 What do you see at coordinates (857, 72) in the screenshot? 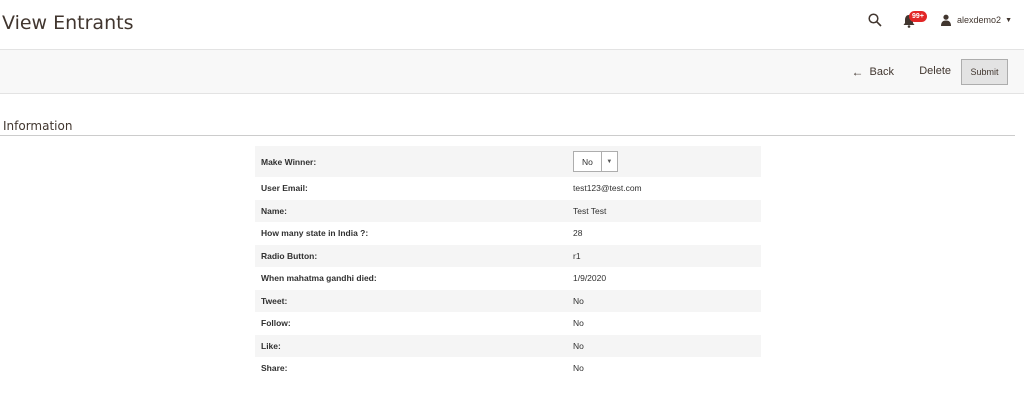
I see `arrow-left-icon: ←` at bounding box center [857, 72].